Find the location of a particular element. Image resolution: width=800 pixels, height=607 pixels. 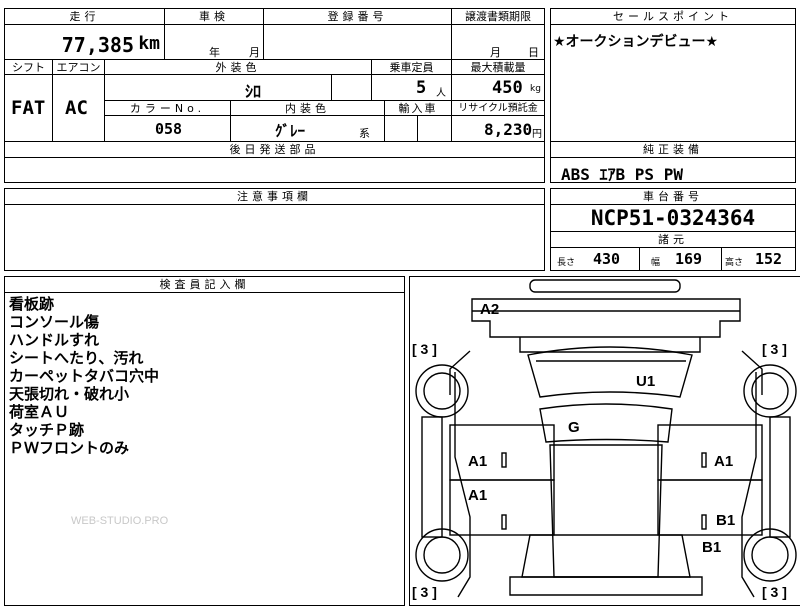

transfer-deadline-cell: 月 日 is located at coordinates (498, 42).